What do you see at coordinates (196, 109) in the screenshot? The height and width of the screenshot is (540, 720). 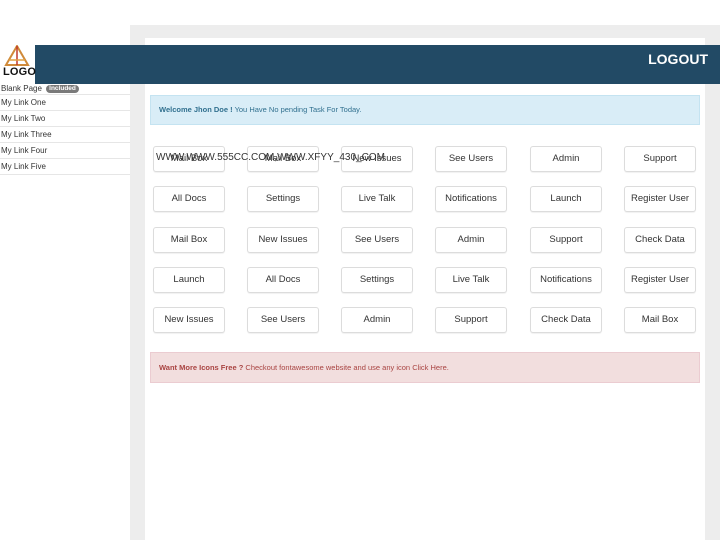 I see `welcome-name: Welcome Jhon Doe !` at bounding box center [196, 109].